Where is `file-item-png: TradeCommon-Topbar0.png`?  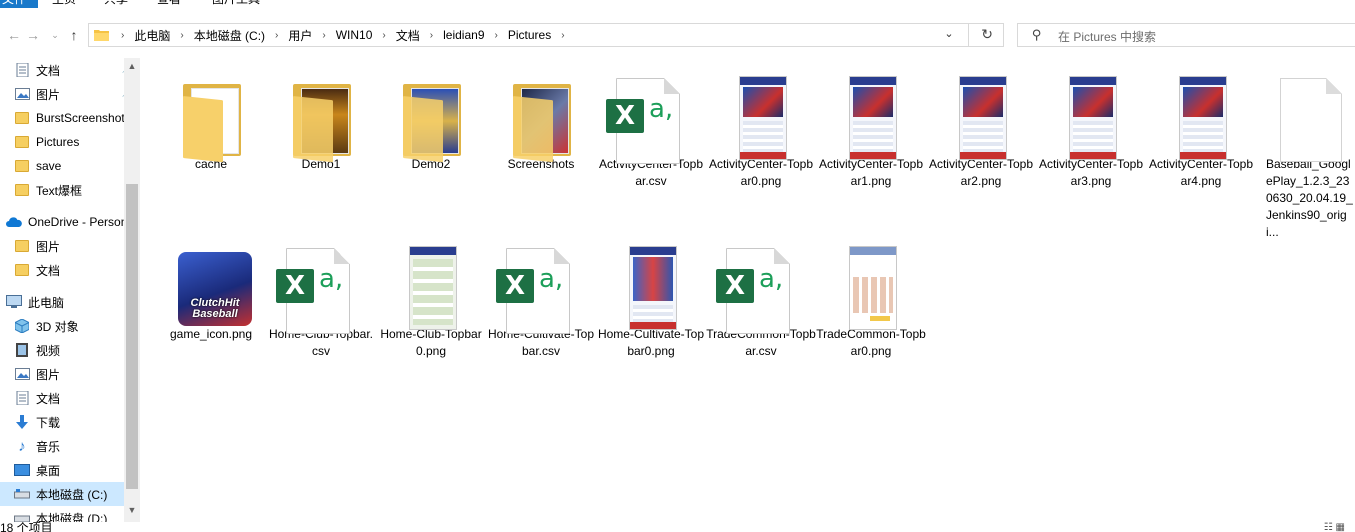 file-item-png: TradeCommon-Topbar0.png is located at coordinates (871, 298).